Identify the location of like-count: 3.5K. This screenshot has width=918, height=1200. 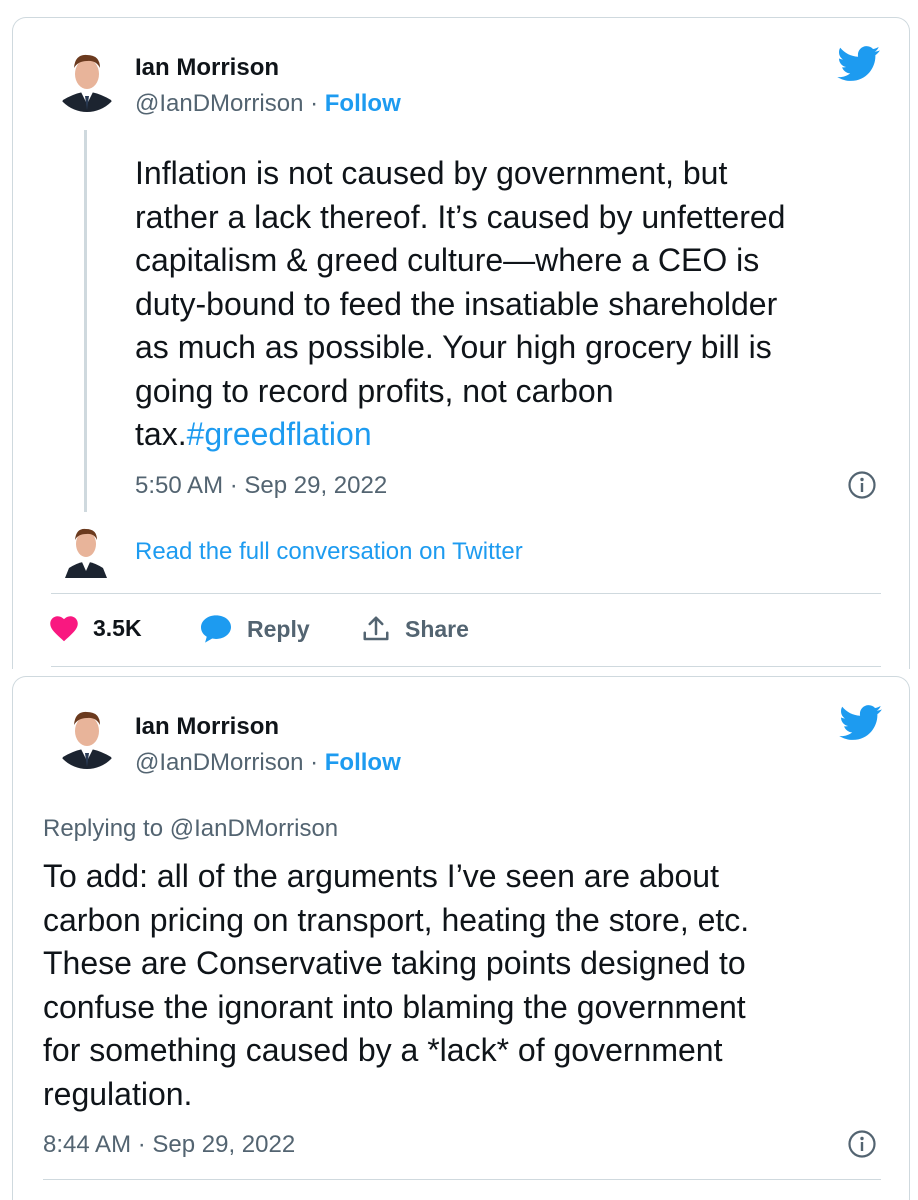
(117, 627).